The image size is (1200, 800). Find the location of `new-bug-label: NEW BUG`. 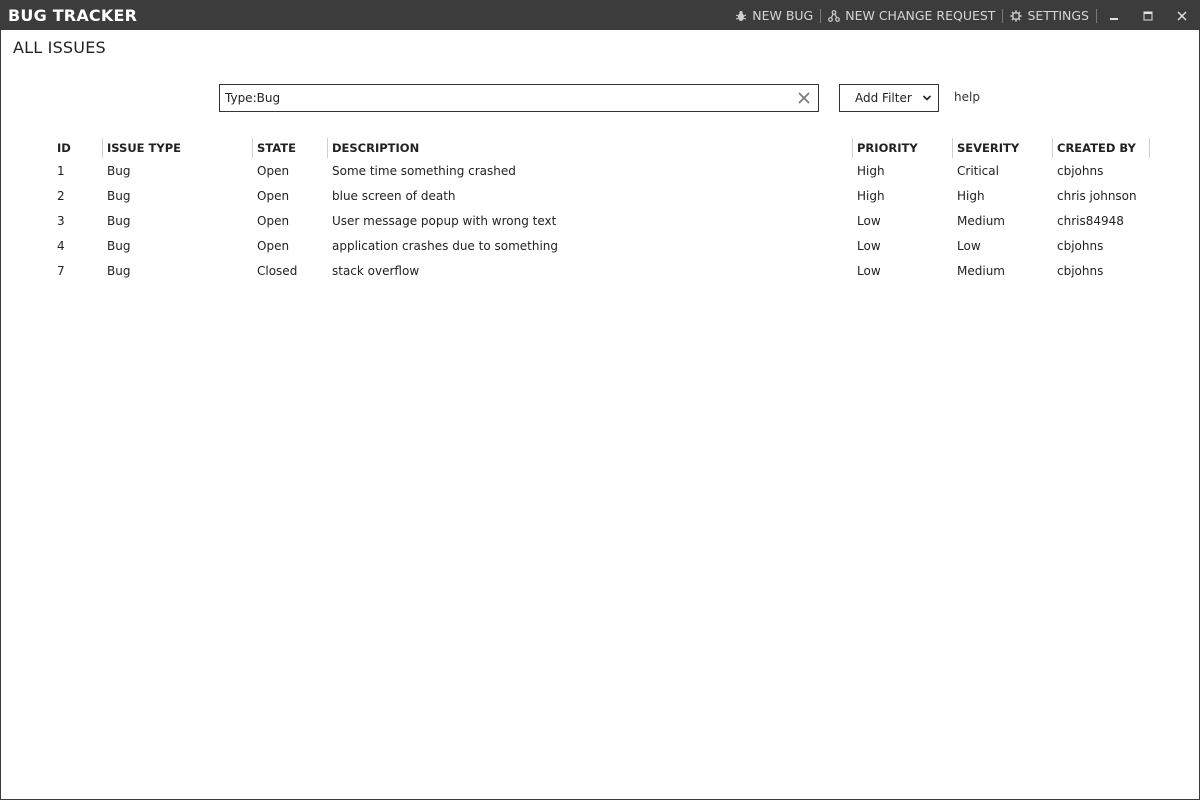

new-bug-label: NEW BUG is located at coordinates (783, 15).